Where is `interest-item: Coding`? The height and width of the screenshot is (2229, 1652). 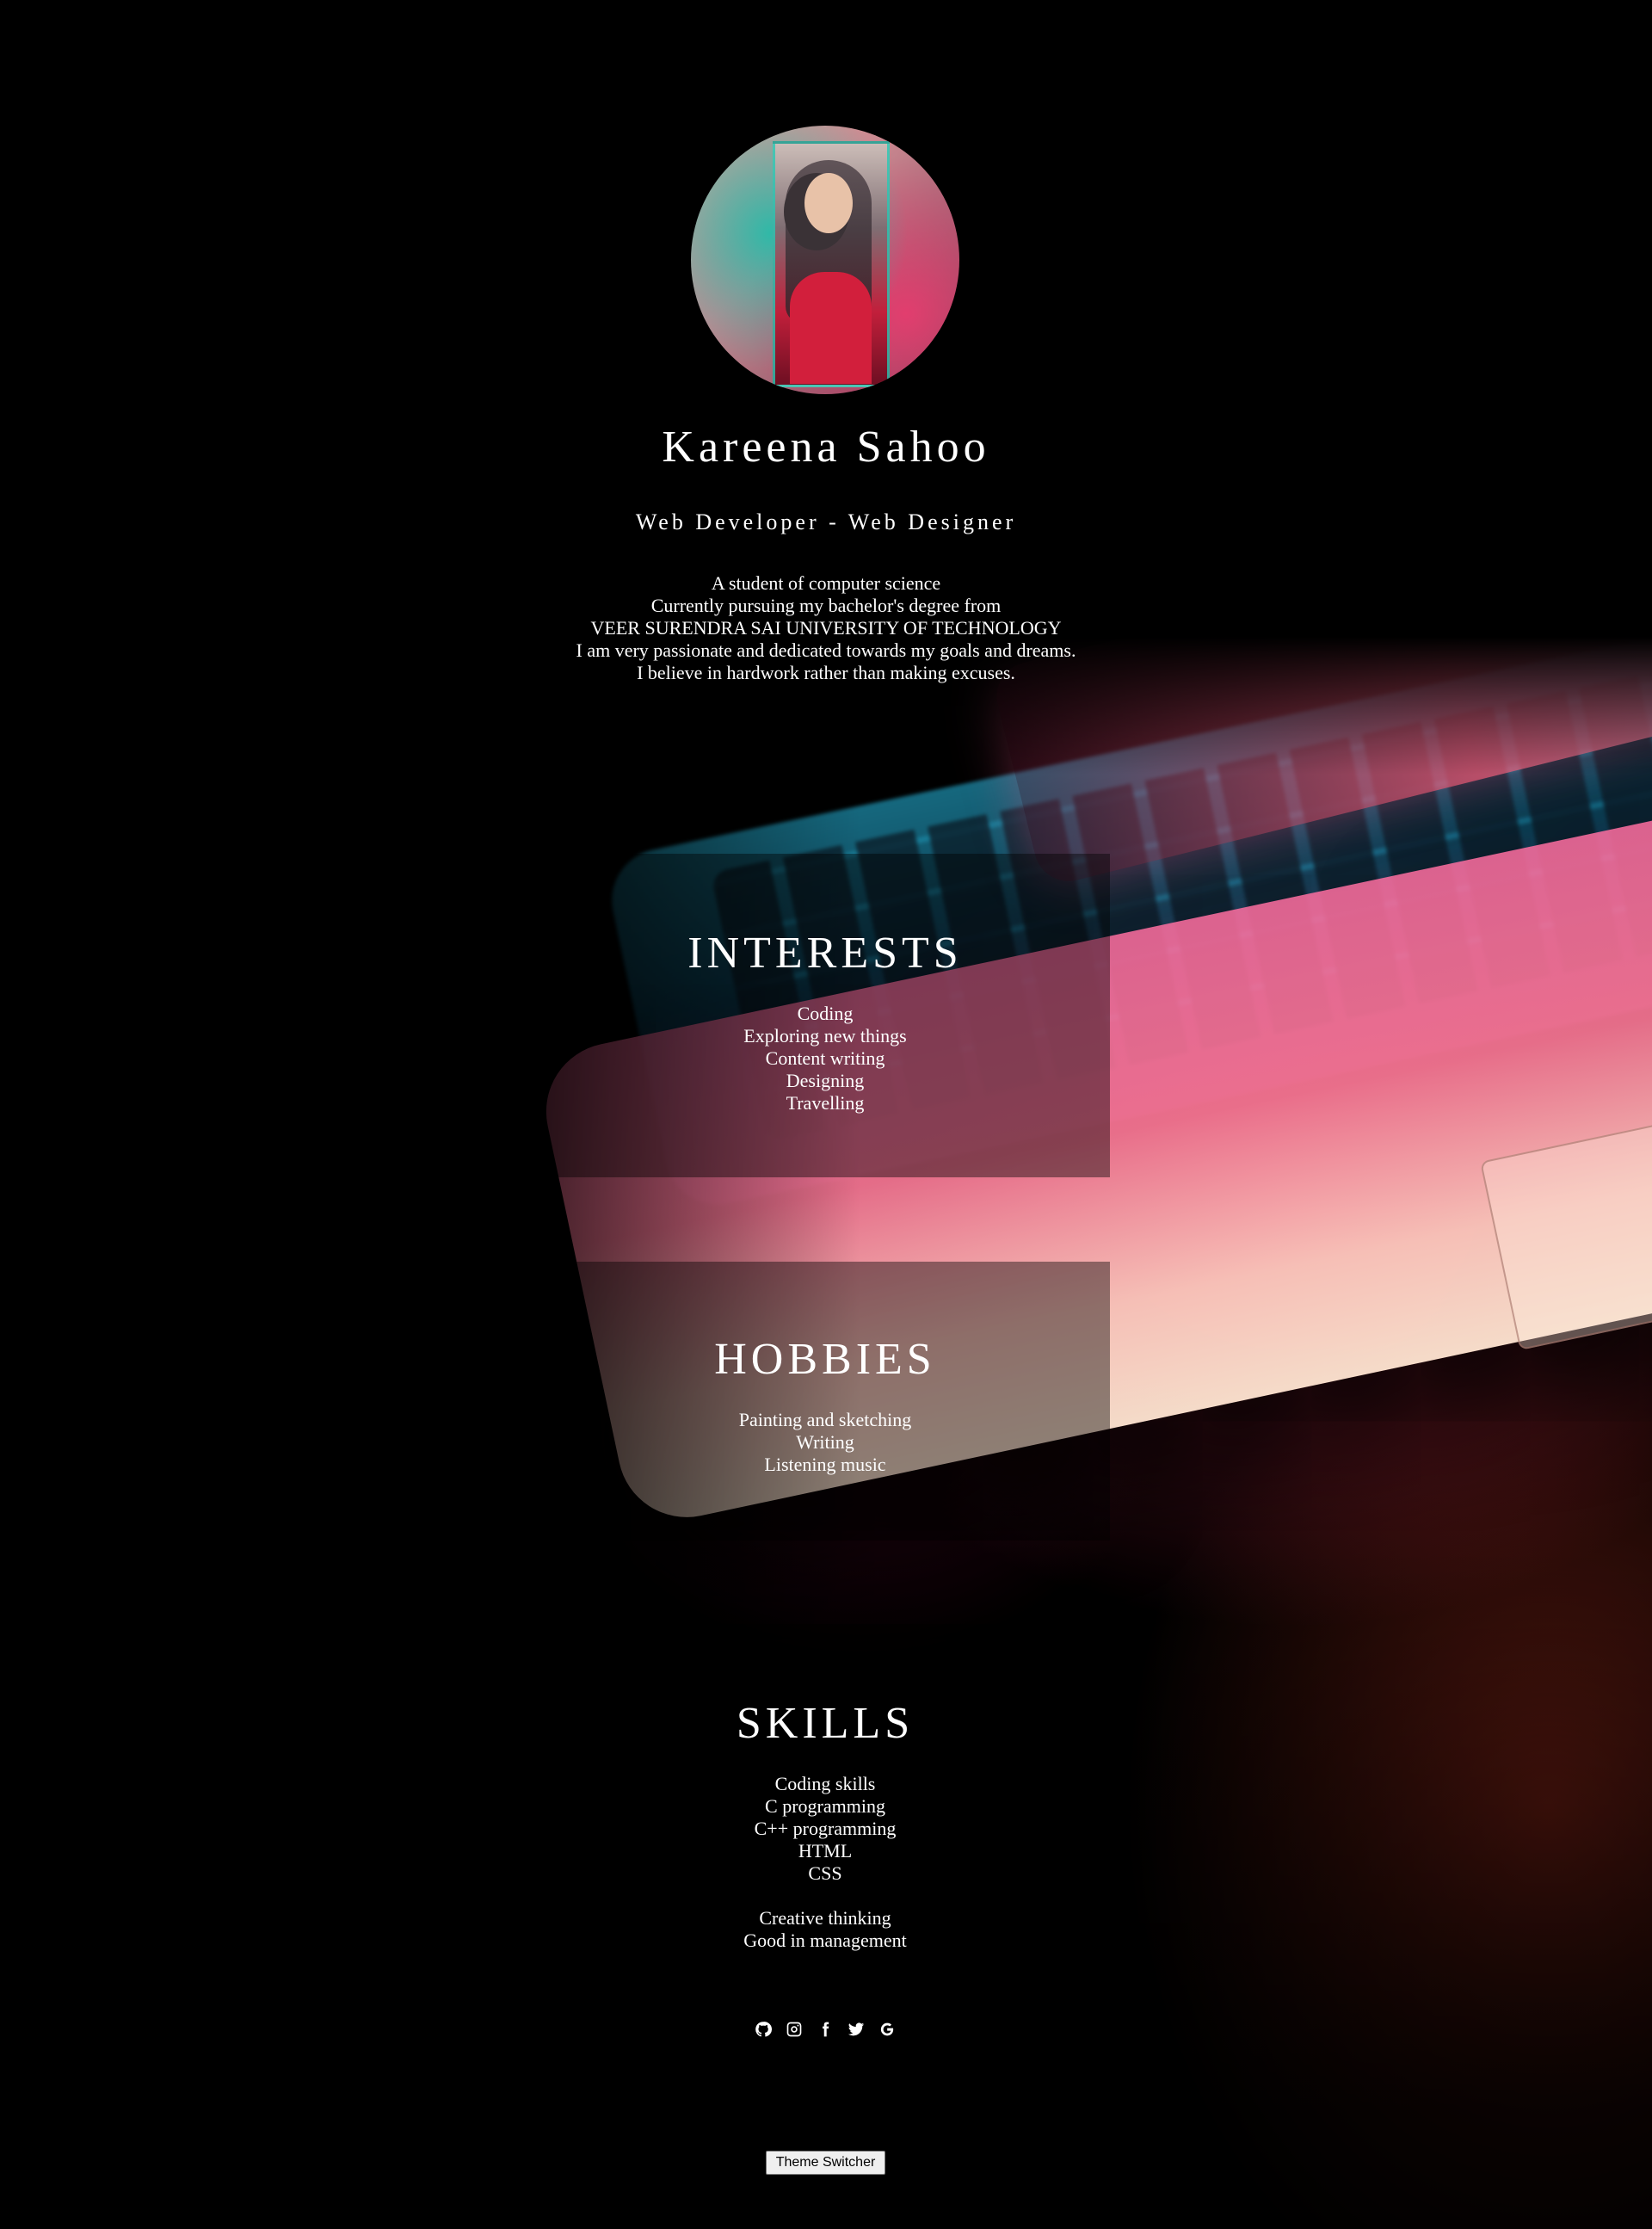 interest-item: Coding is located at coordinates (825, 1013).